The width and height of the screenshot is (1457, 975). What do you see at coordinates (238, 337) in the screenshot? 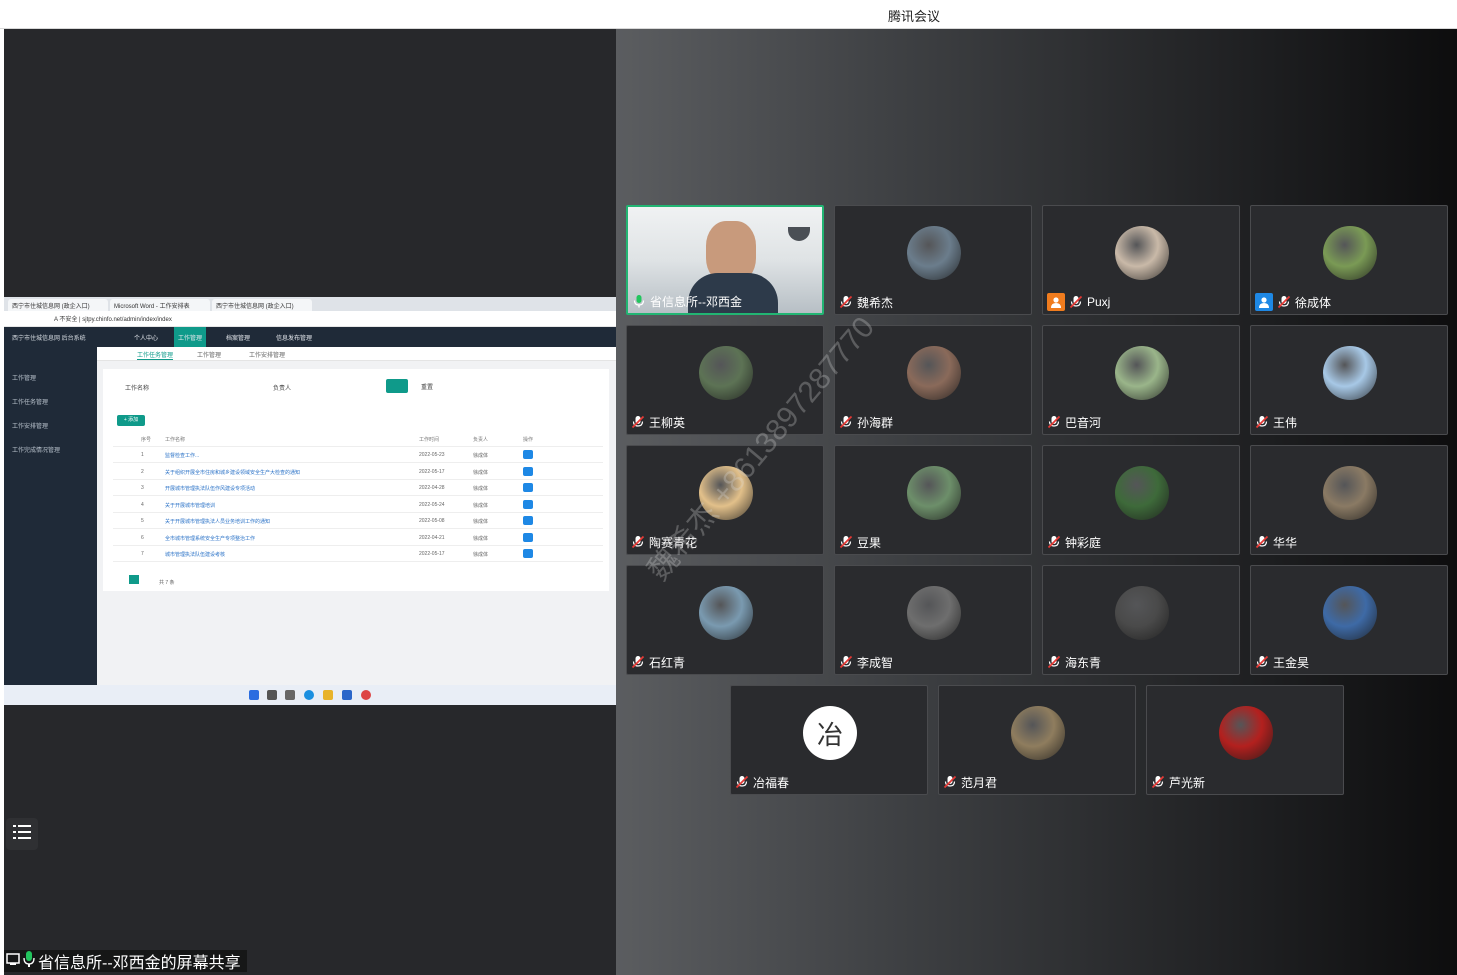
I see `nav-item: 档案管理` at bounding box center [238, 337].